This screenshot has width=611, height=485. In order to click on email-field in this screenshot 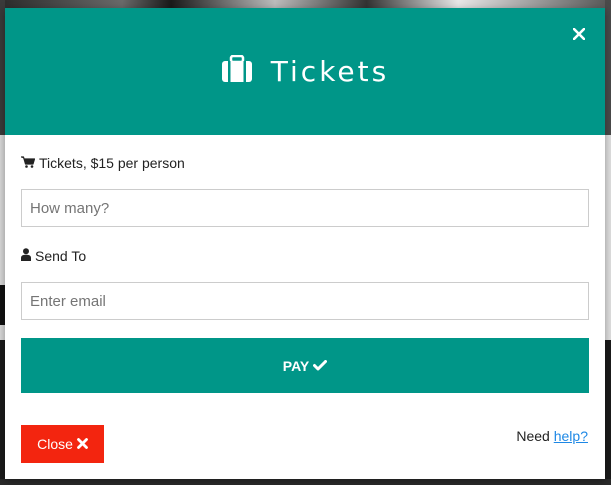, I will do `click(305, 301)`.